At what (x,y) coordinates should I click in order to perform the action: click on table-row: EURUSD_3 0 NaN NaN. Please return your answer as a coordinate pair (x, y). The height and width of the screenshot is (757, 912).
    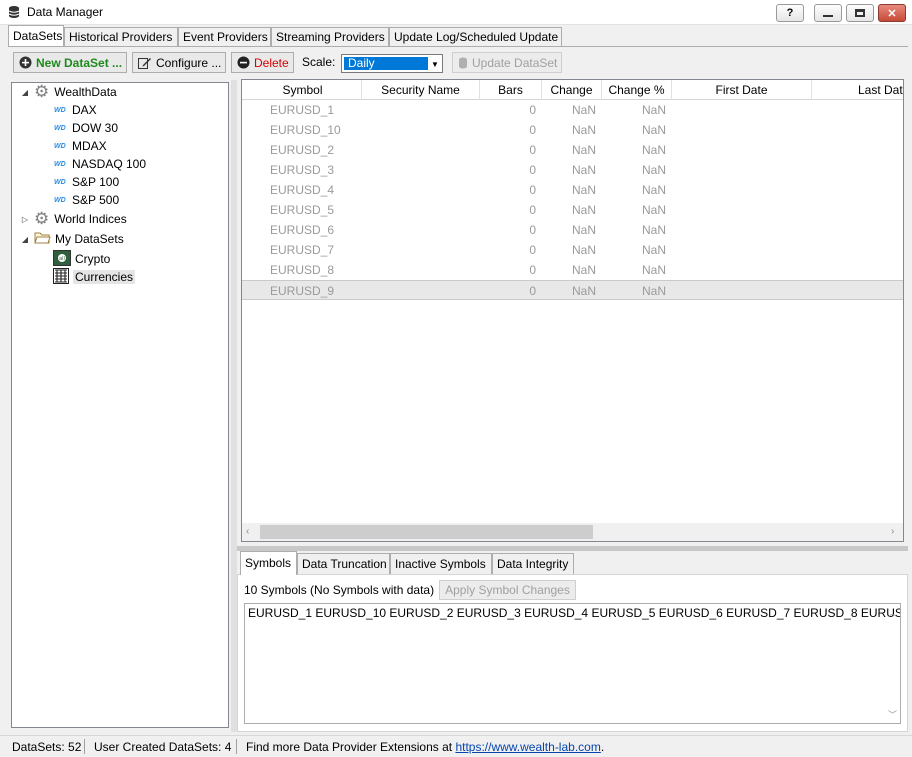
    Looking at the image, I should click on (572, 170).